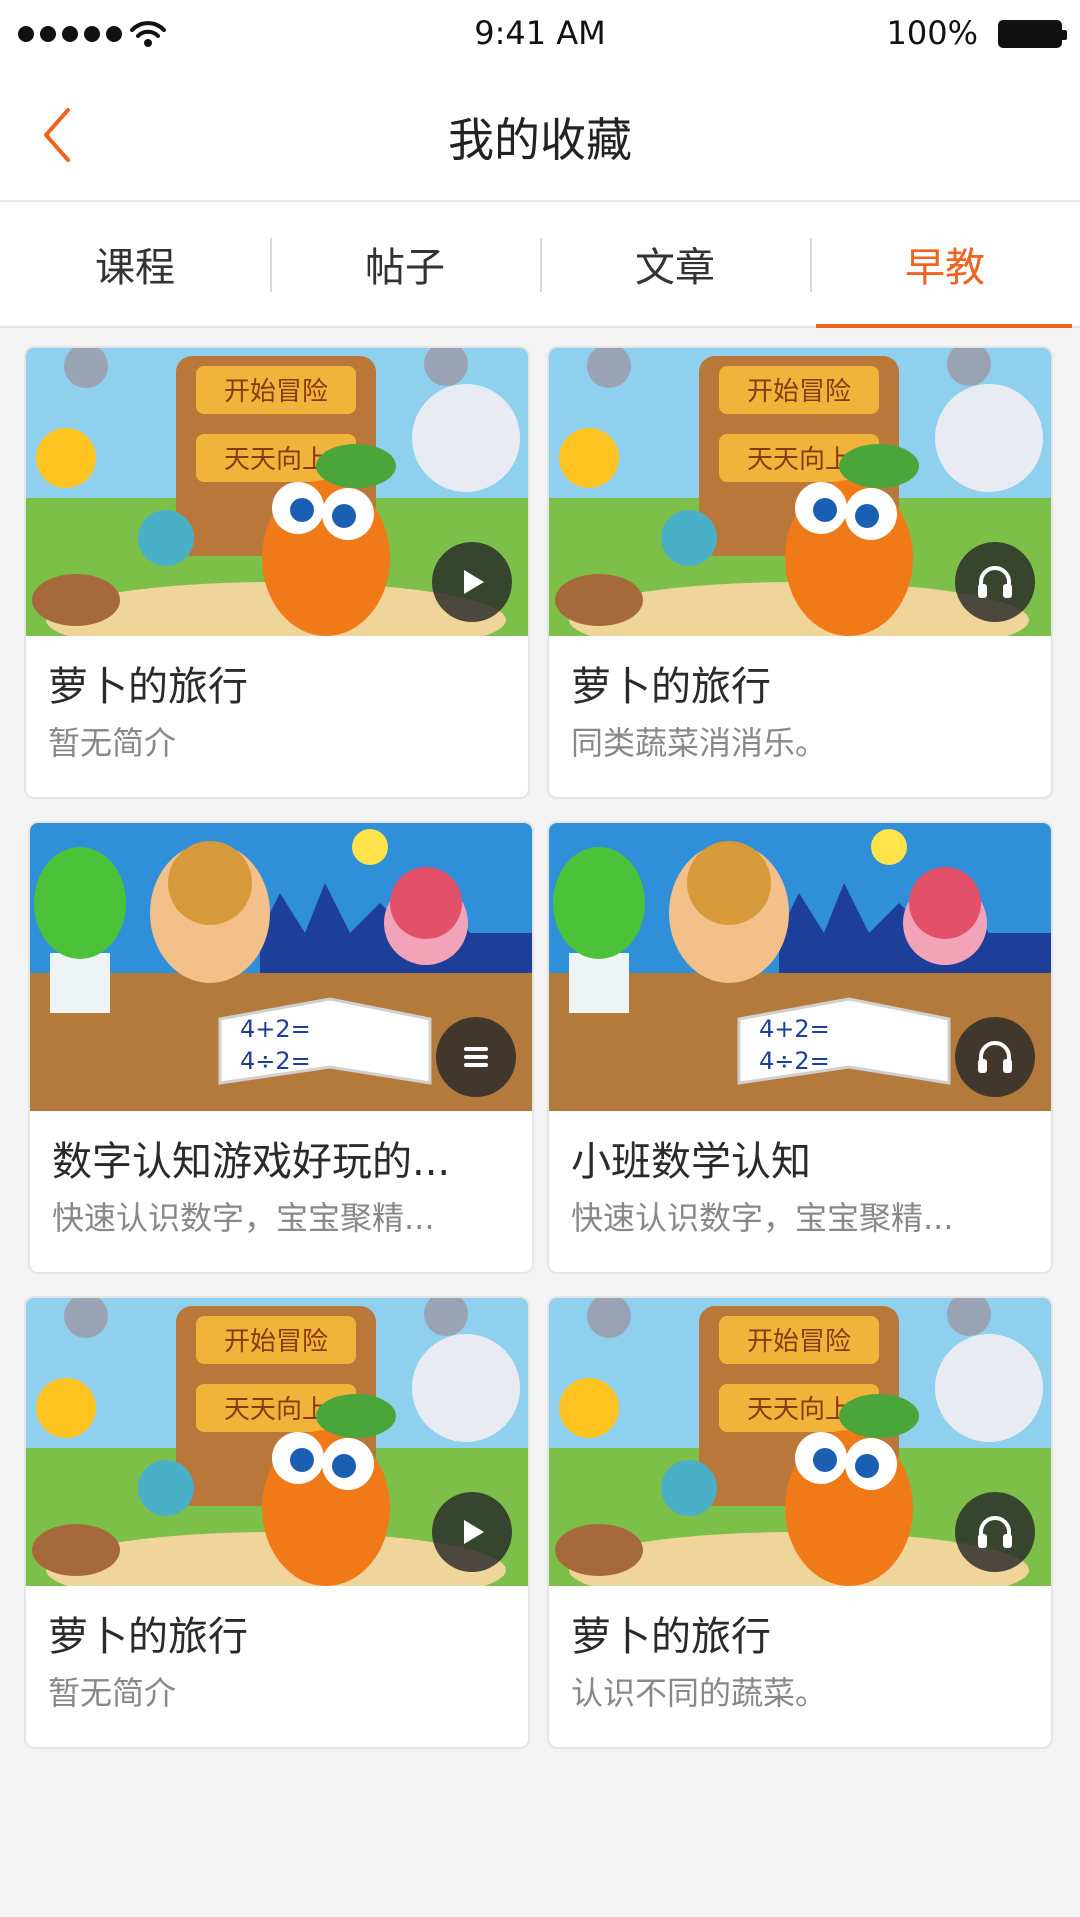 Image resolution: width=1080 pixels, height=1917 pixels. I want to click on tab-label: 帖子, so click(405, 268).